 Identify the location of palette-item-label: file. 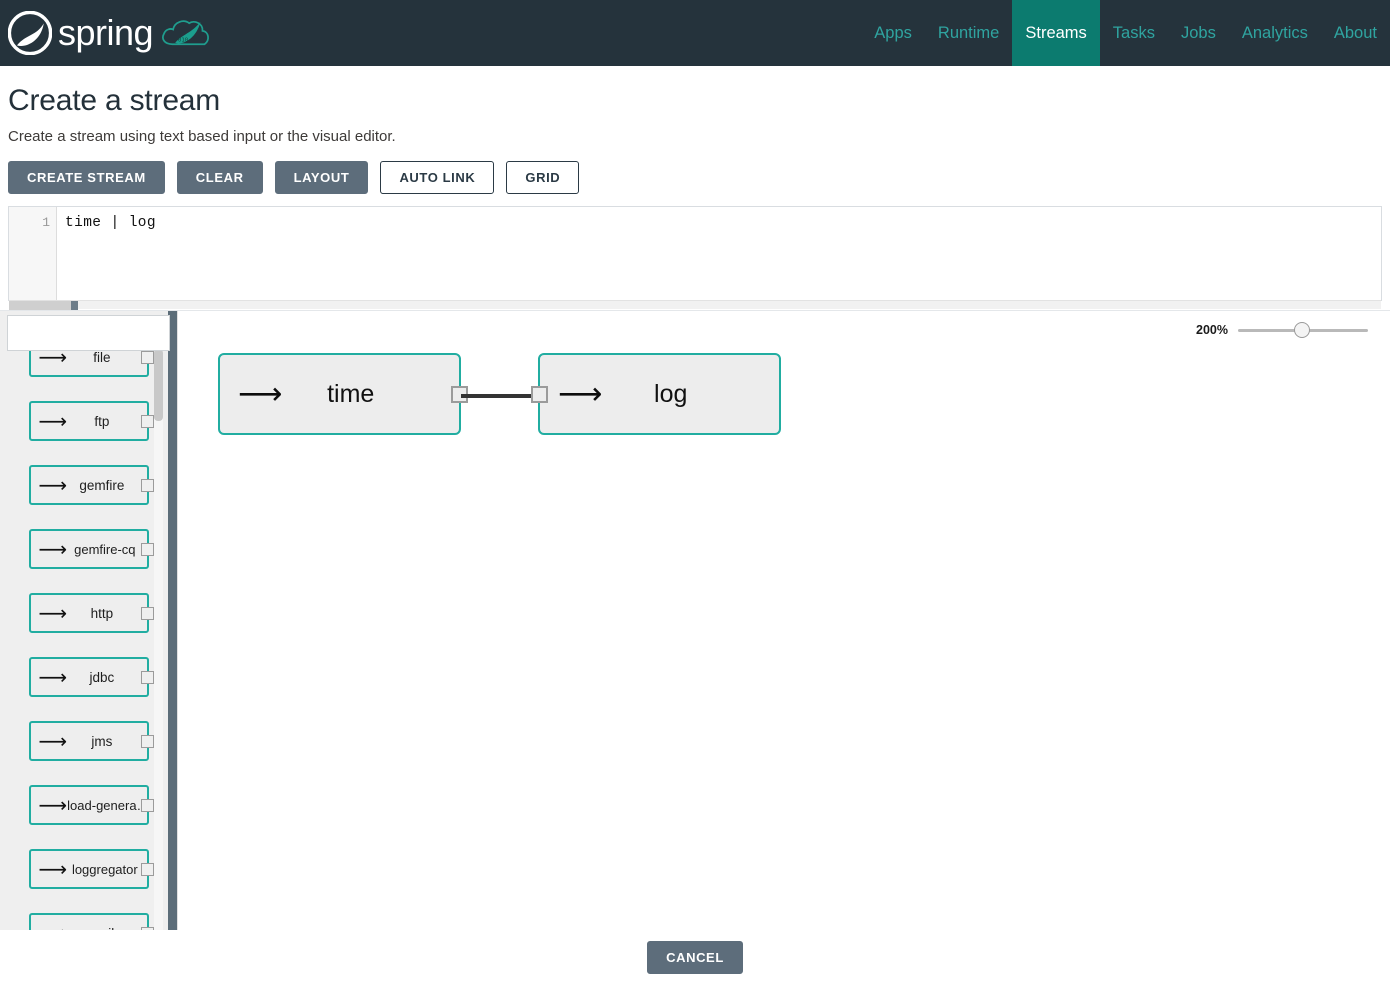
(102, 357).